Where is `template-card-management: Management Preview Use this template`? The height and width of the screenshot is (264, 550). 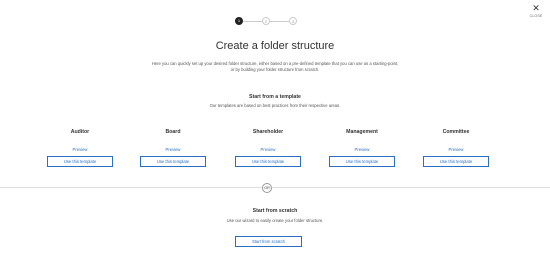 template-card-management: Management Preview Use this template is located at coordinates (362, 148).